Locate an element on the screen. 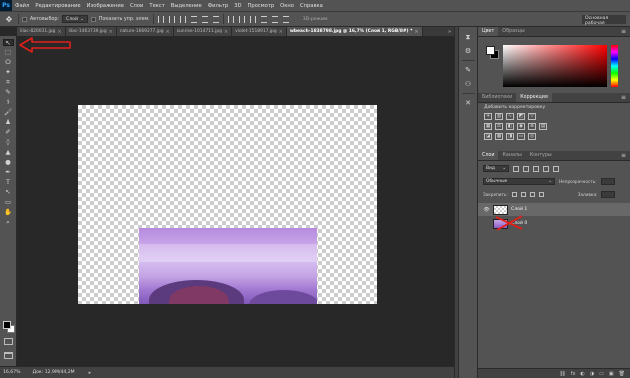 The height and width of the screenshot is (378, 630). menu-file: Файл is located at coordinates (22, 6).